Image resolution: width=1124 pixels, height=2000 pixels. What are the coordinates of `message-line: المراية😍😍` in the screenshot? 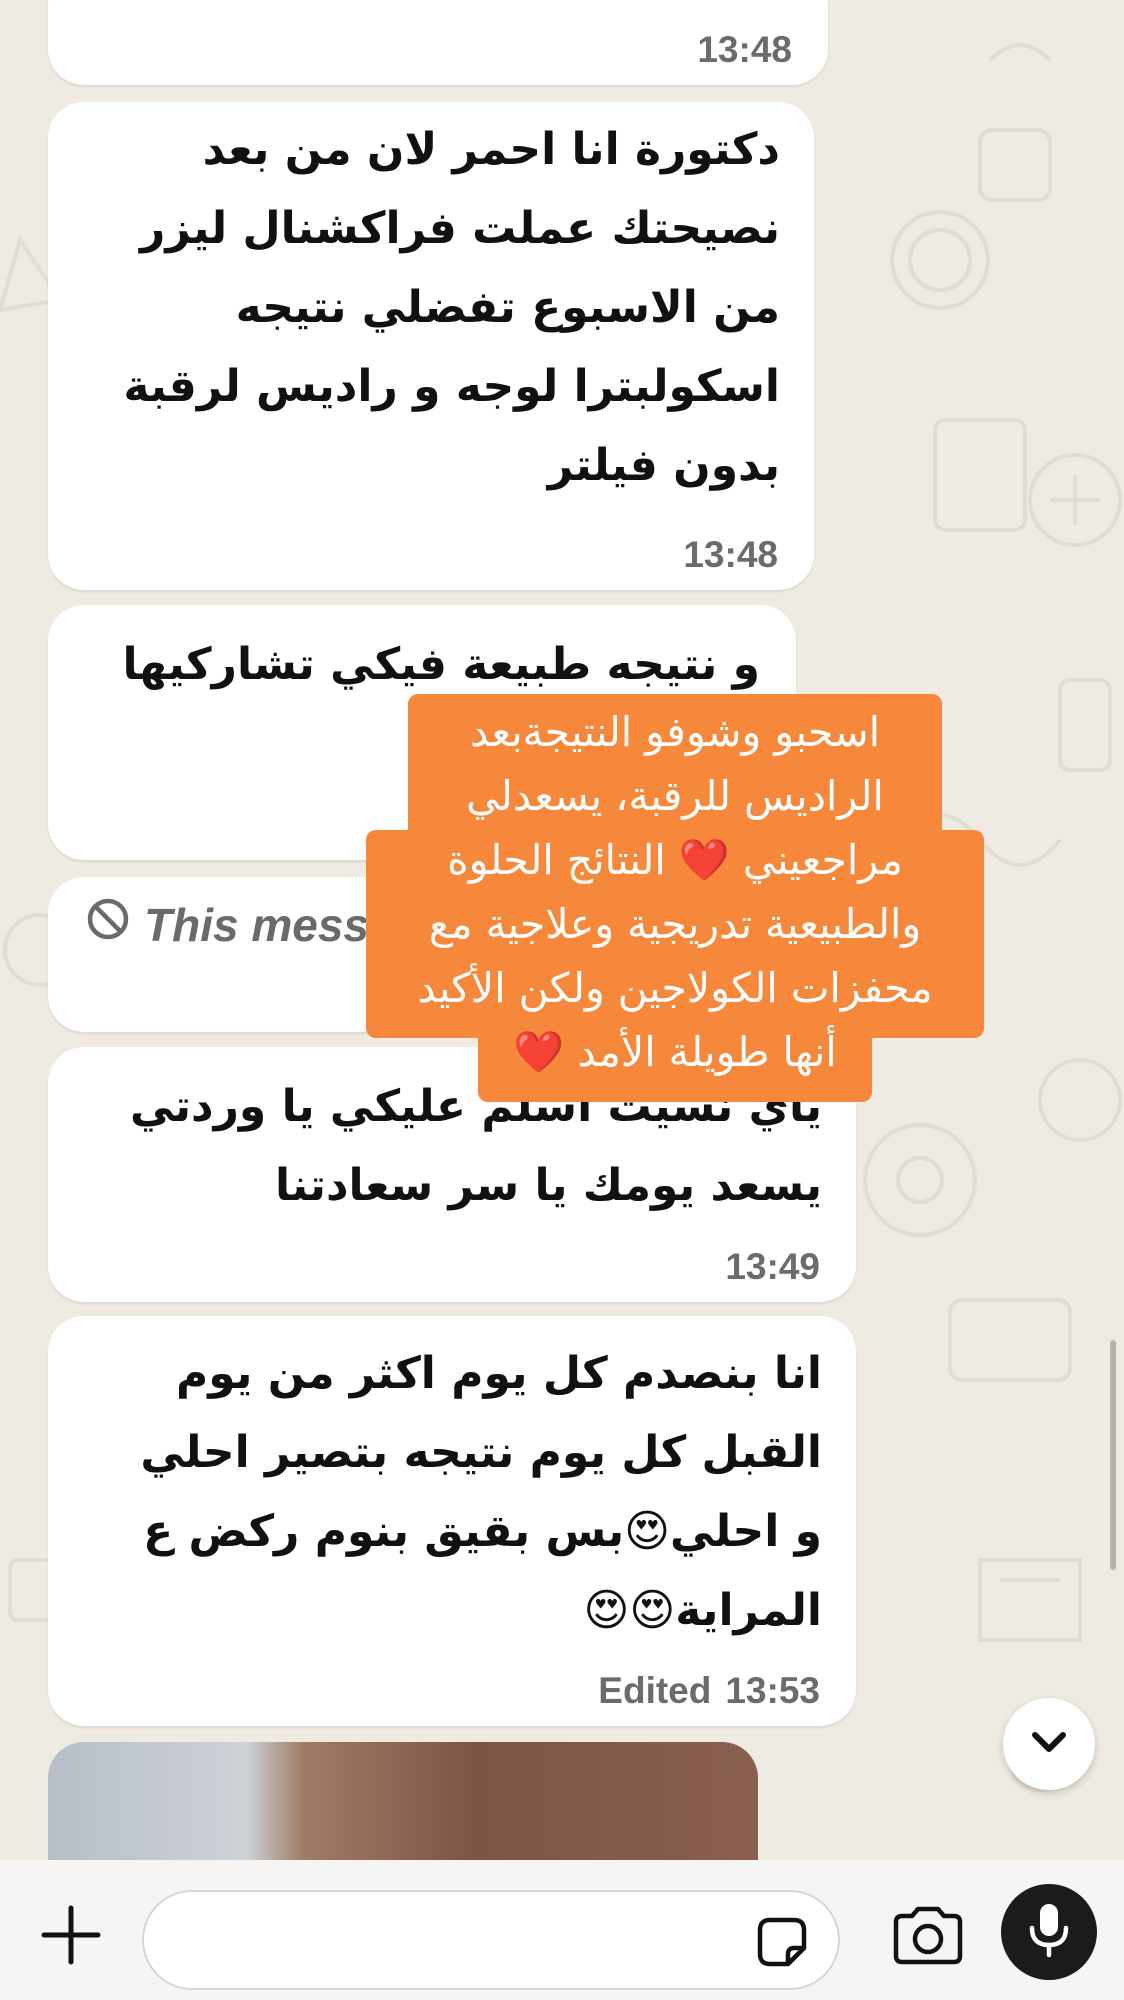 It's located at (703, 1610).